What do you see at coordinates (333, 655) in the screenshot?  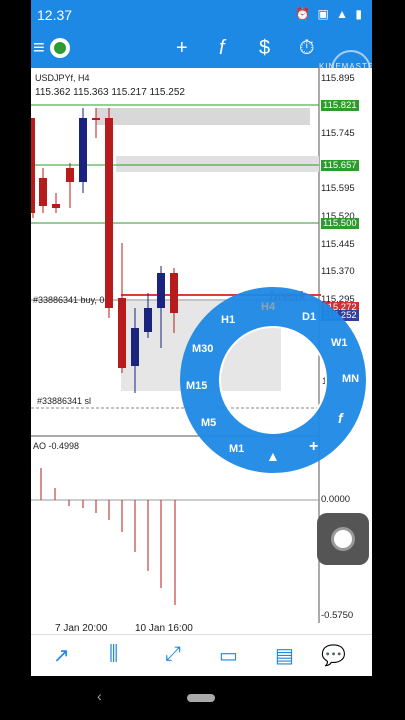 I see `nav-messages-icon: 💬` at bounding box center [333, 655].